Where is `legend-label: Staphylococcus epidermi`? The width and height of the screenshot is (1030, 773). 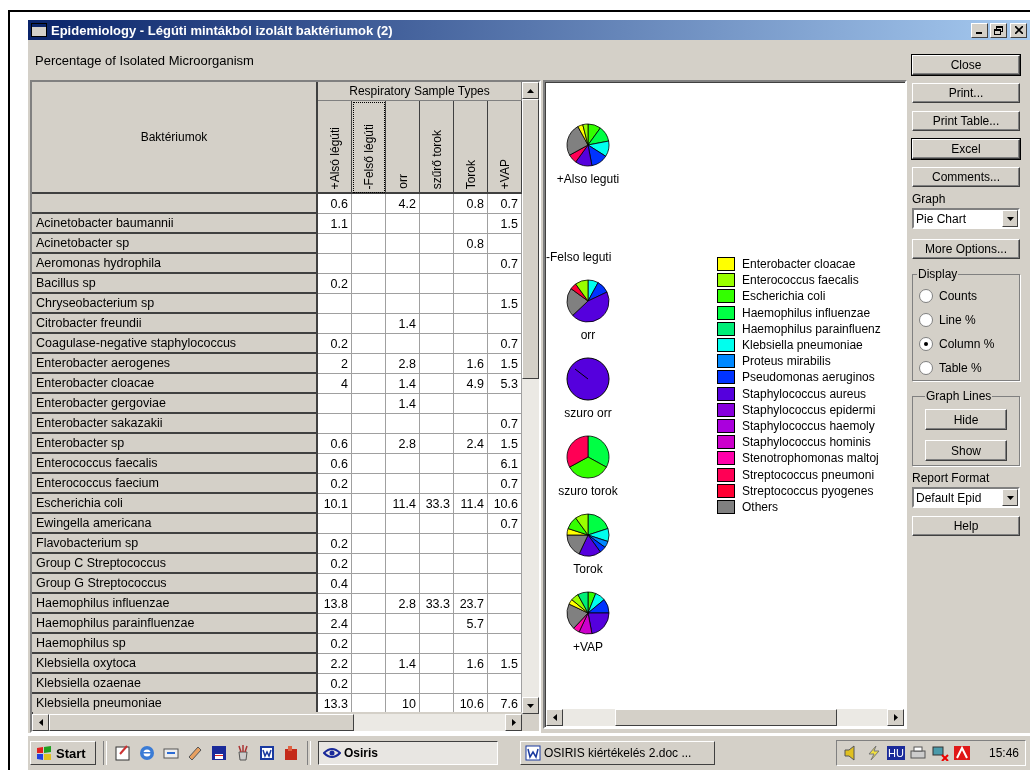 legend-label: Staphylococcus epidermi is located at coordinates (809, 409).